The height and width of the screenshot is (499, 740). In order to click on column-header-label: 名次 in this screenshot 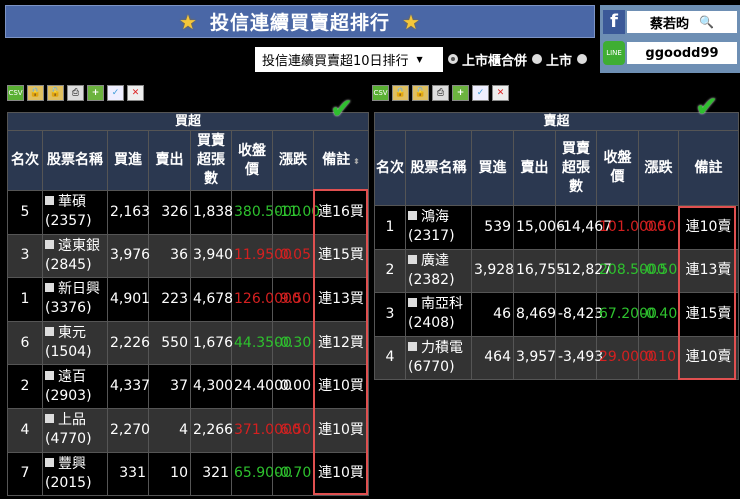, I will do `click(25, 160)`.